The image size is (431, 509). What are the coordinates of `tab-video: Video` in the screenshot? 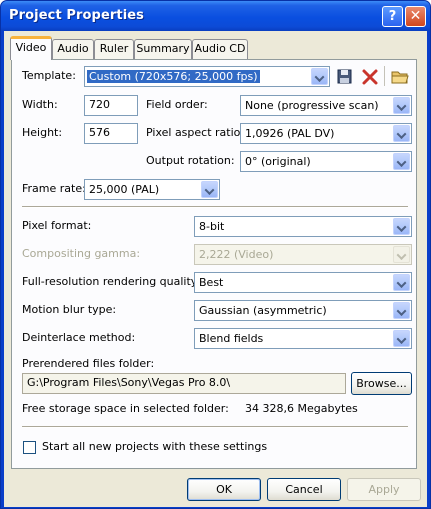 It's located at (31, 48).